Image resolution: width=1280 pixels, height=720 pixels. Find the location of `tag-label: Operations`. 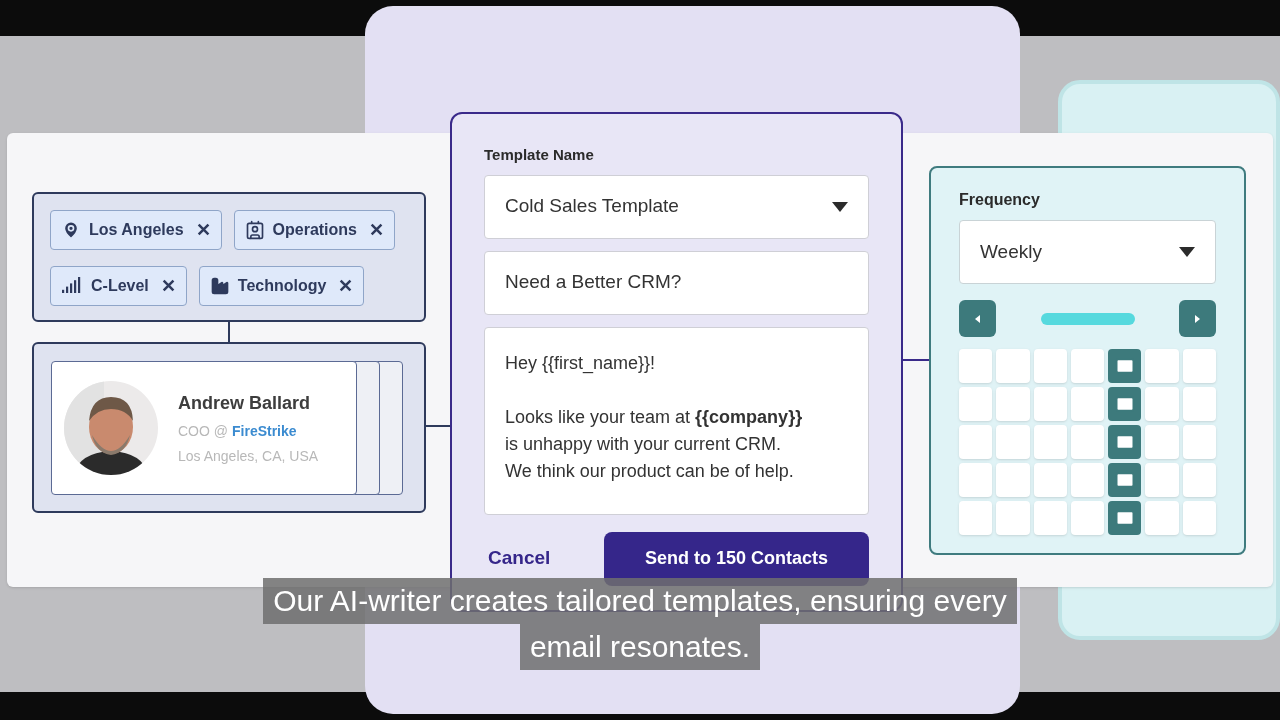

tag-label: Operations is located at coordinates (314, 230).